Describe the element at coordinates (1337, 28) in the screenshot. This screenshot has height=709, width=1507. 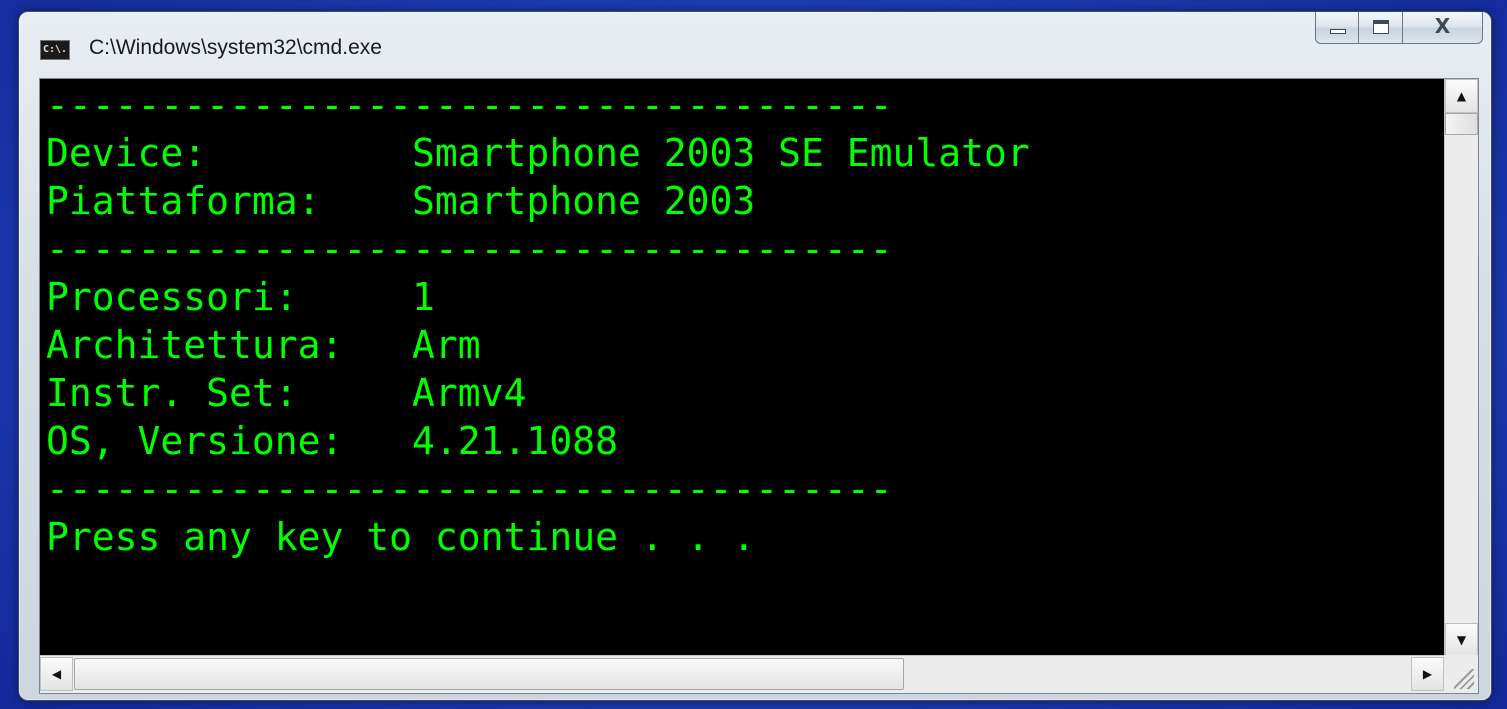
I see `minimize-button` at that location.